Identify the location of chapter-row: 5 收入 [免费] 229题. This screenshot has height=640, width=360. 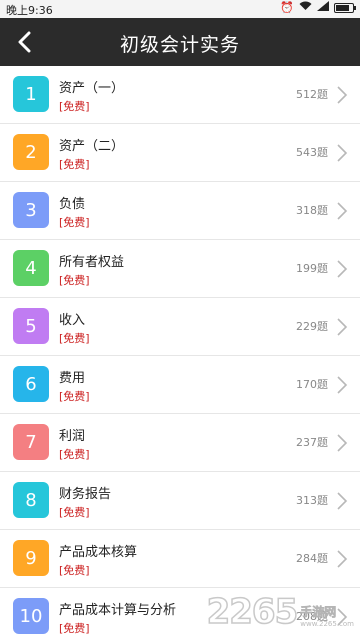
(180, 327).